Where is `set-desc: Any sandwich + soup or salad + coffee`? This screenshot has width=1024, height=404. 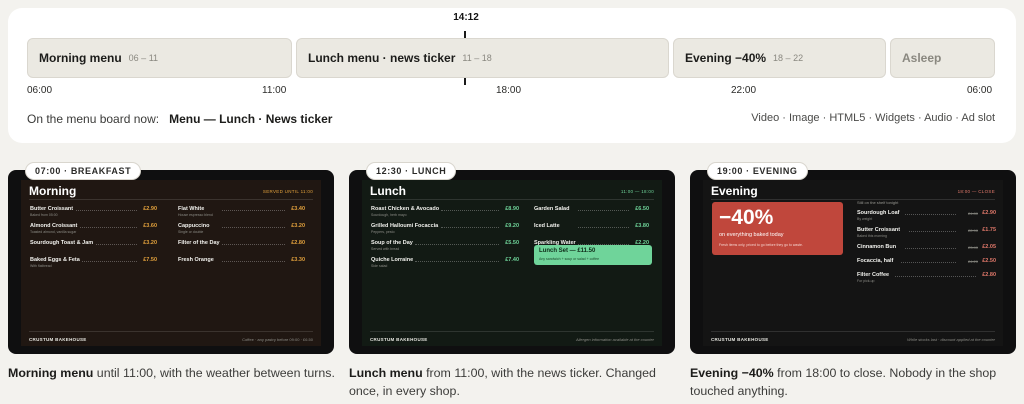
set-desc: Any sandwich + soup or salad + coffee is located at coordinates (569, 259).